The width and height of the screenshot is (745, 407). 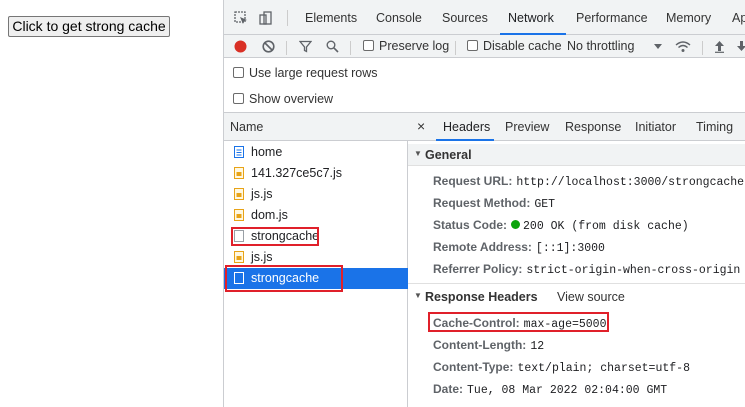 I want to click on request-name: 141.327ce5c7.js, so click(x=297, y=173).